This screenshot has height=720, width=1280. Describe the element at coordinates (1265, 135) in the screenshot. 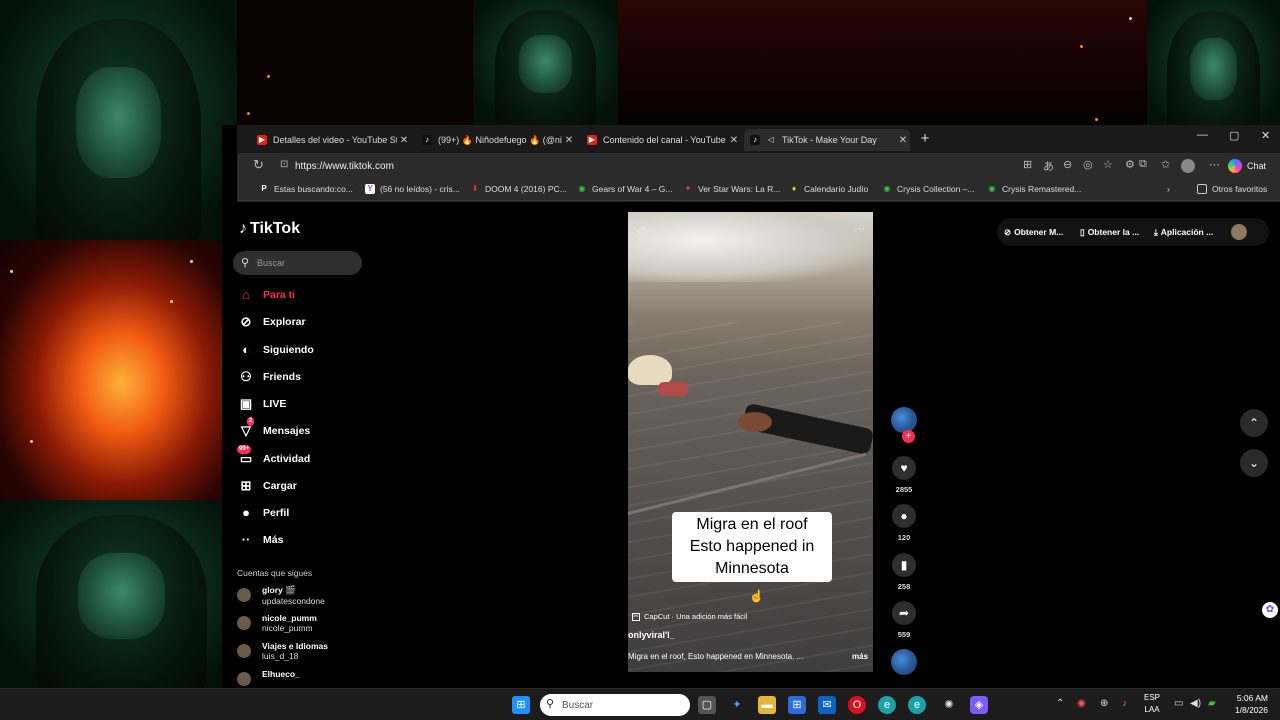

I see `window-close-icon: ✕` at that location.